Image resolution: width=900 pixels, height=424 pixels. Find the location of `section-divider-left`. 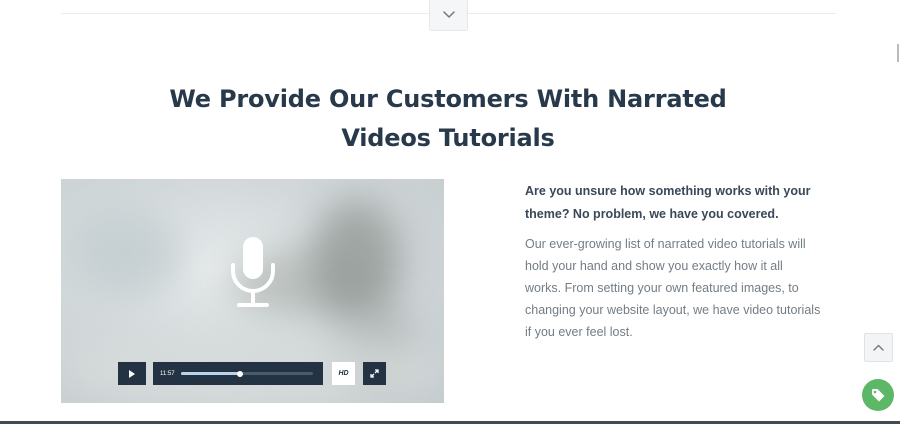

section-divider-left is located at coordinates (245, 13).